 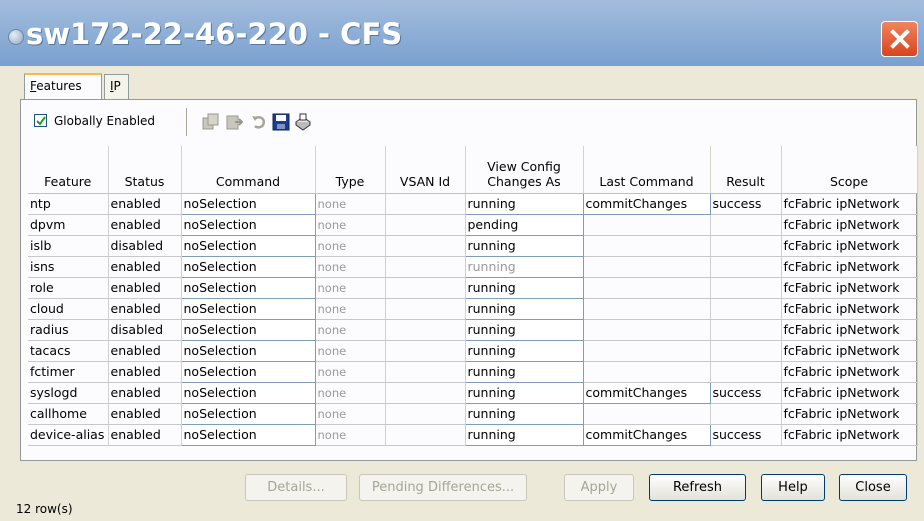 What do you see at coordinates (873, 487) in the screenshot?
I see `close-button: Close` at bounding box center [873, 487].